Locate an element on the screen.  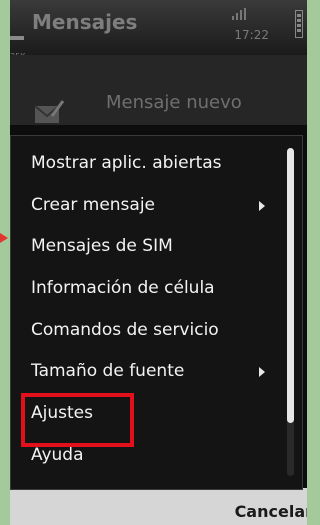
menu-item-crear-mensaje: Crear mensaje is located at coordinates (146, 206).